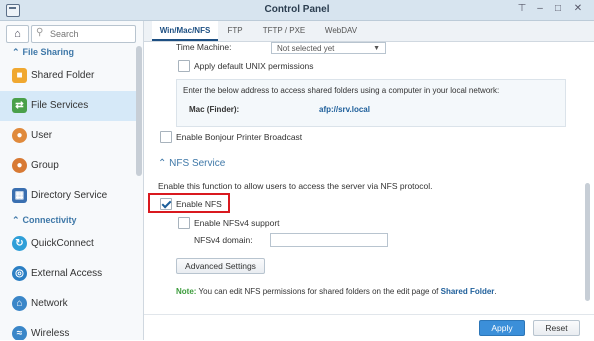 This screenshot has height=341, width=594. I want to click on apply-button: Apply, so click(502, 328).